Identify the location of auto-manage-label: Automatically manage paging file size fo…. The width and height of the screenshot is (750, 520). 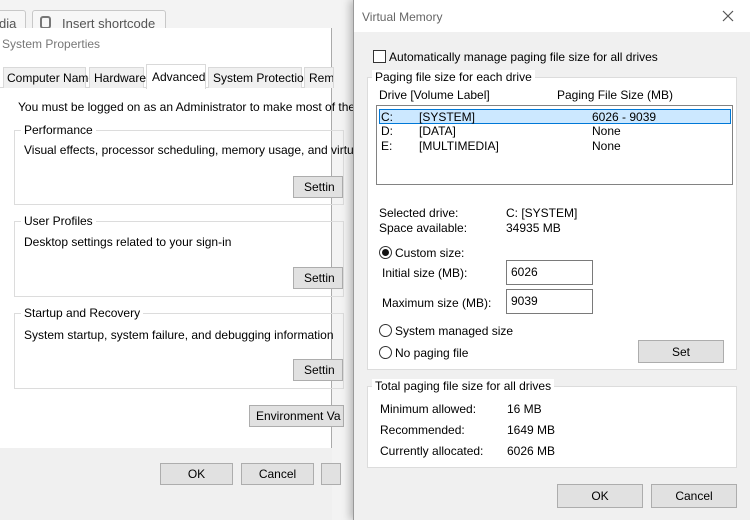
(523, 57).